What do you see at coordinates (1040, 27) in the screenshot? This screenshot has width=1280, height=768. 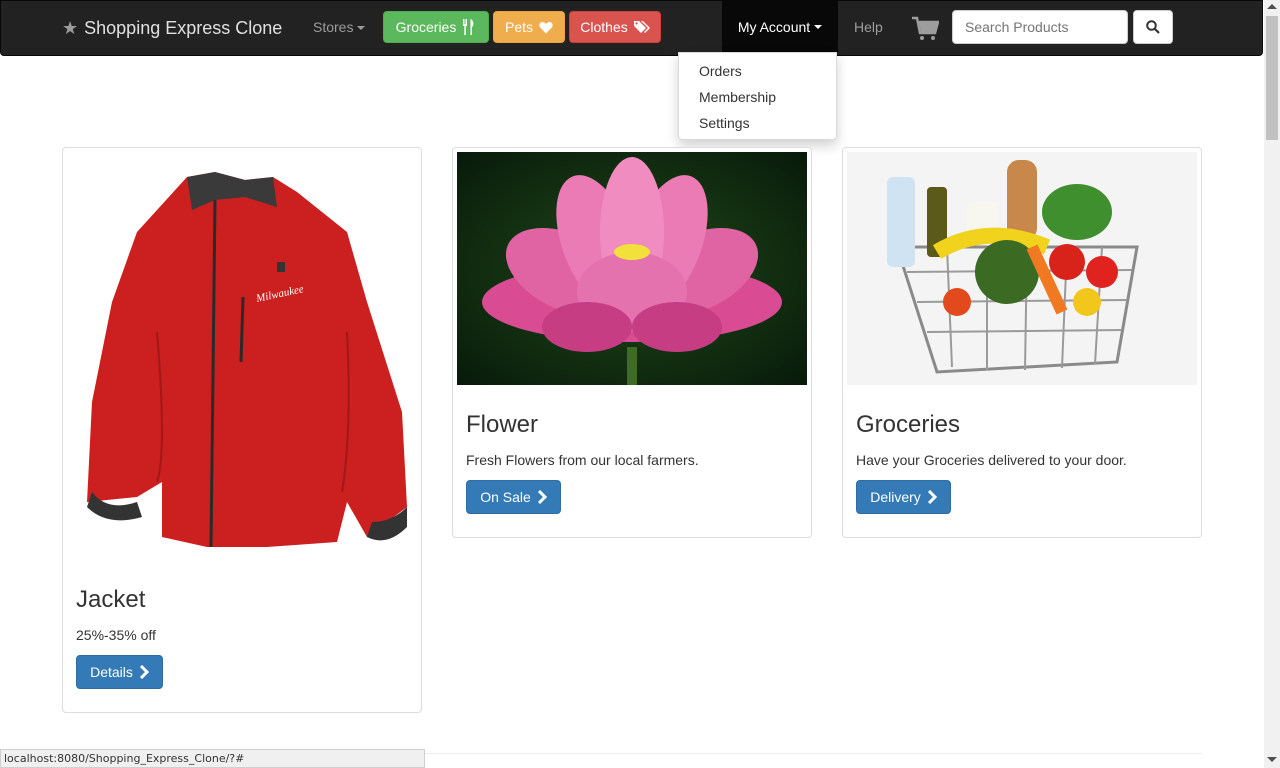 I see `search-input` at bounding box center [1040, 27].